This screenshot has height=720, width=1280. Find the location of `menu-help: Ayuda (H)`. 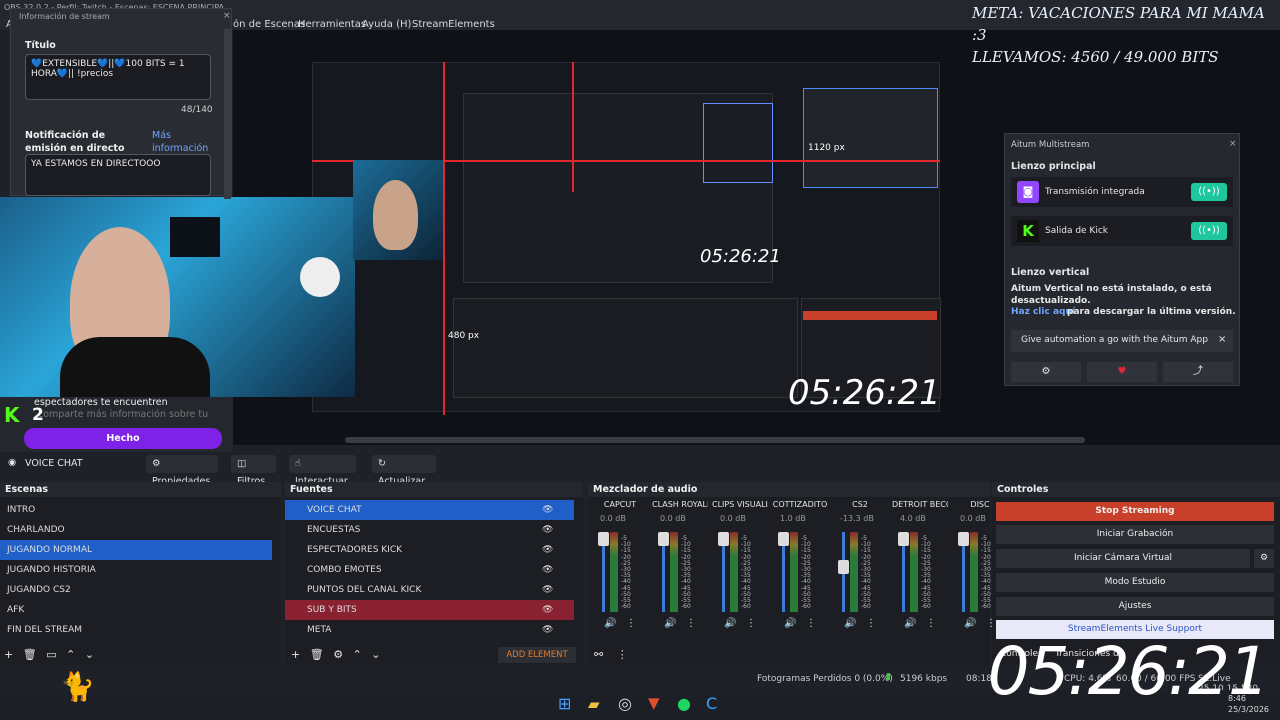

menu-help: Ayuda (H) is located at coordinates (386, 24).